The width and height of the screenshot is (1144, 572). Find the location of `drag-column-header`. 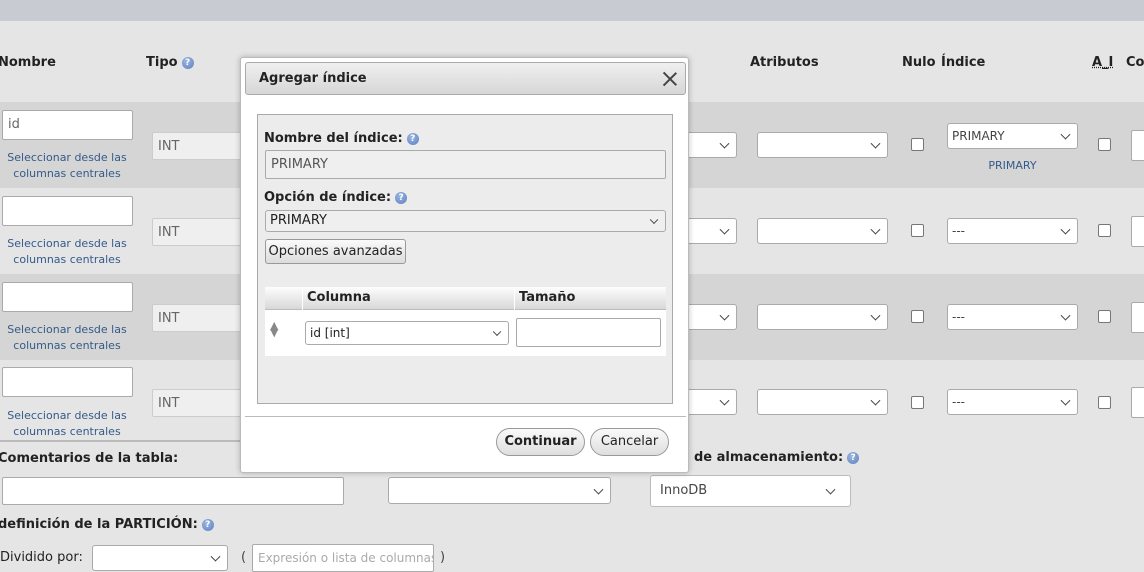

drag-column-header is located at coordinates (283, 298).